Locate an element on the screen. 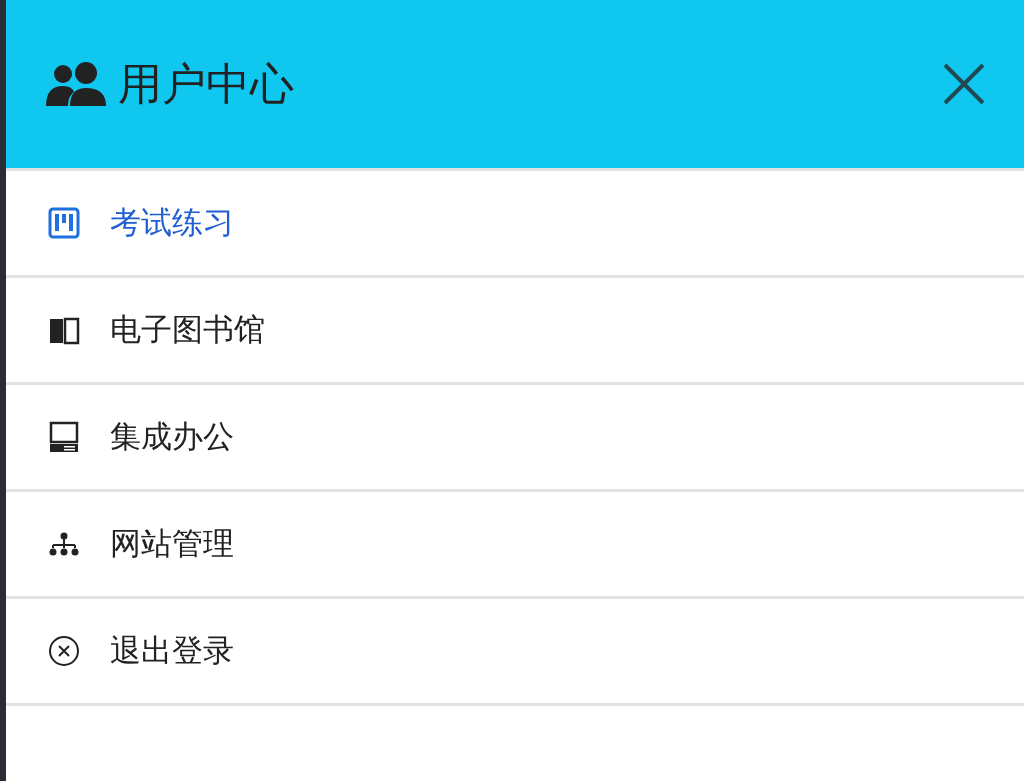  menu-label: 退出登录 is located at coordinates (172, 650).